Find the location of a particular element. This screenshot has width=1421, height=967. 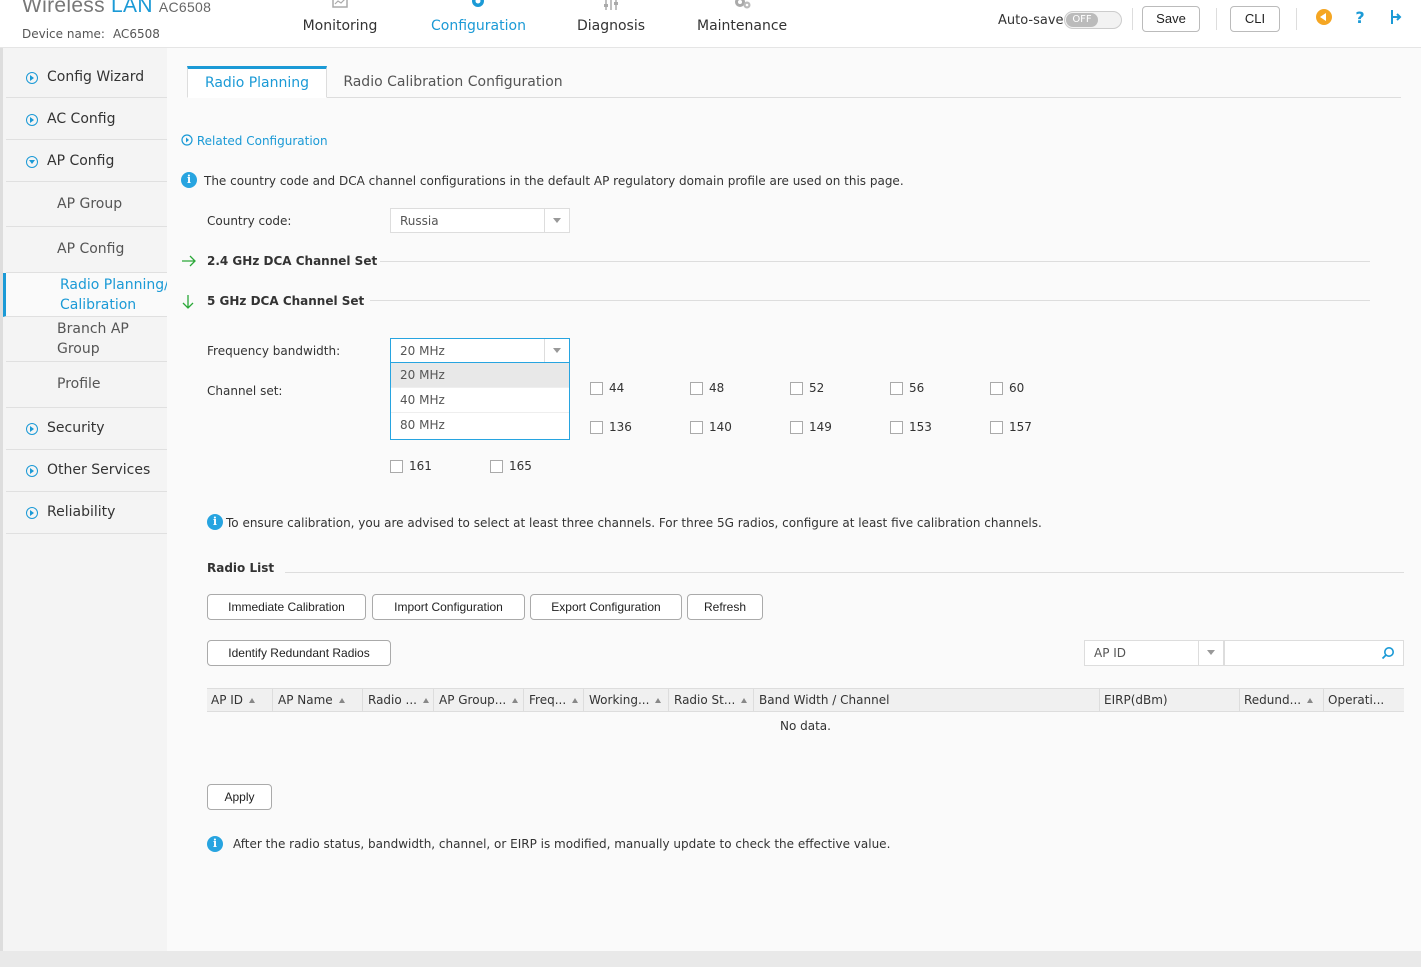

nav-configuration: Configuration is located at coordinates (478, 22).